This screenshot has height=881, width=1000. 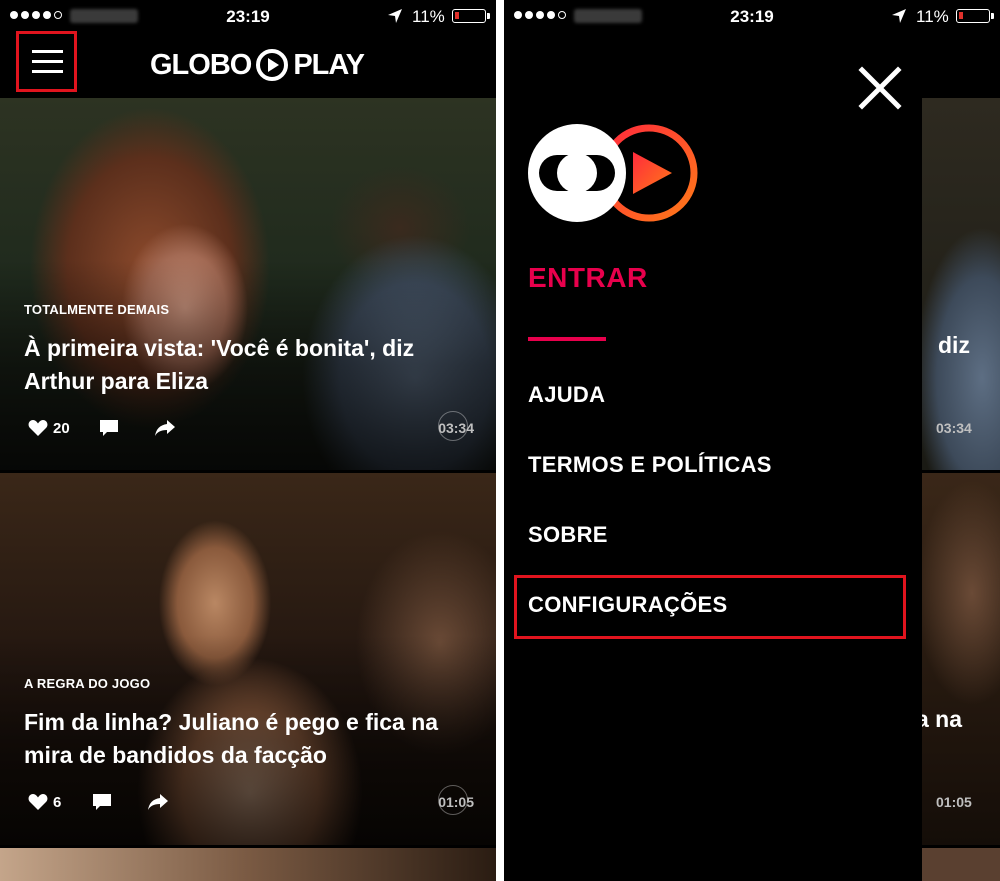 I want to click on video-title-line: Fim da linha? Juliano é pego e fica na, so click(x=231, y=722).